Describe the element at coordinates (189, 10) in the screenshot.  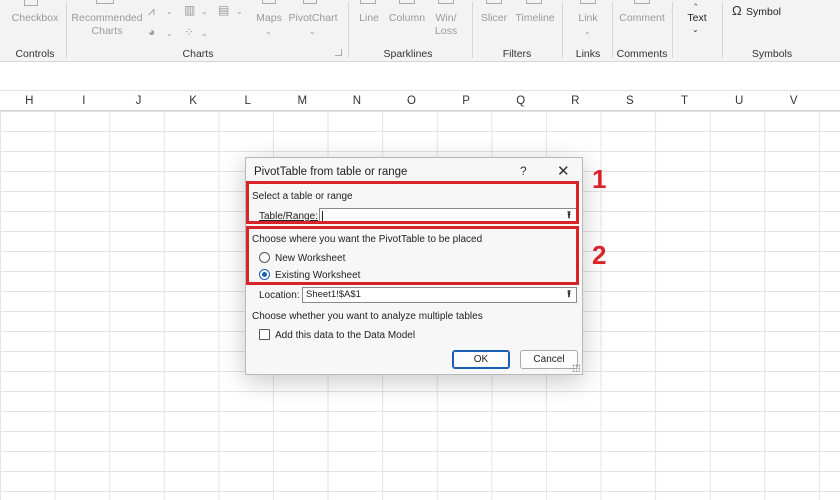
I see `bar-chart-icon: ▥` at that location.